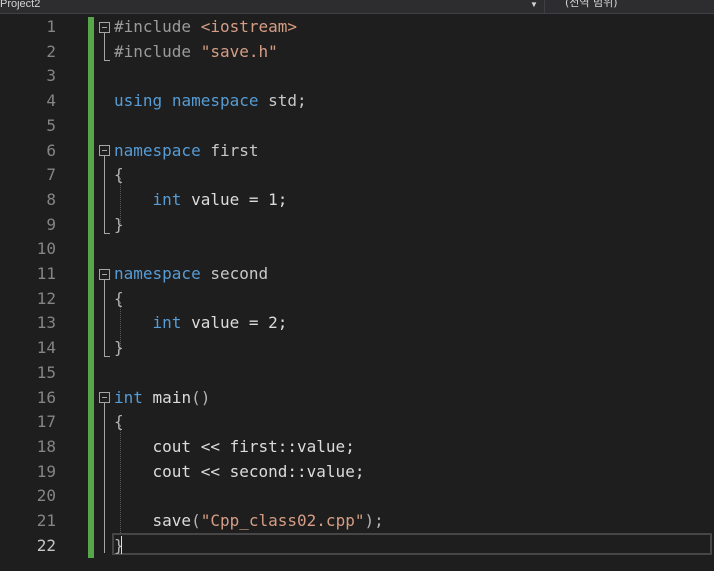 The width and height of the screenshot is (714, 571). Describe the element at coordinates (46, 545) in the screenshot. I see `line-number-current: 22` at that location.